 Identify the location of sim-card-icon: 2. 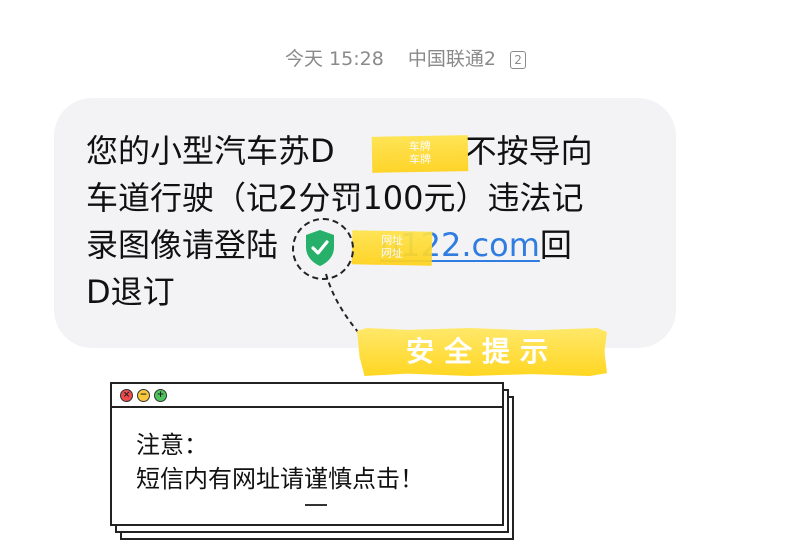
(518, 60).